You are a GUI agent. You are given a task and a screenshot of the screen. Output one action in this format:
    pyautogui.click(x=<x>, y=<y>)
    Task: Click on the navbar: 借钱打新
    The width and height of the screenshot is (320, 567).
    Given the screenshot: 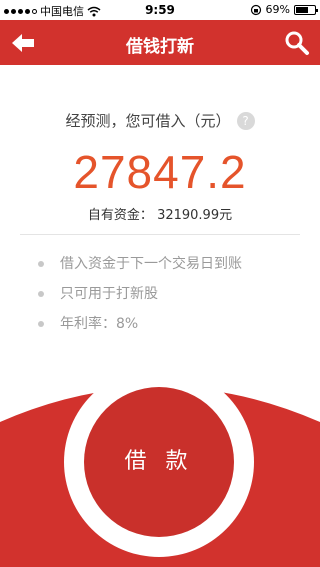 What is the action you would take?
    pyautogui.click(x=160, y=42)
    